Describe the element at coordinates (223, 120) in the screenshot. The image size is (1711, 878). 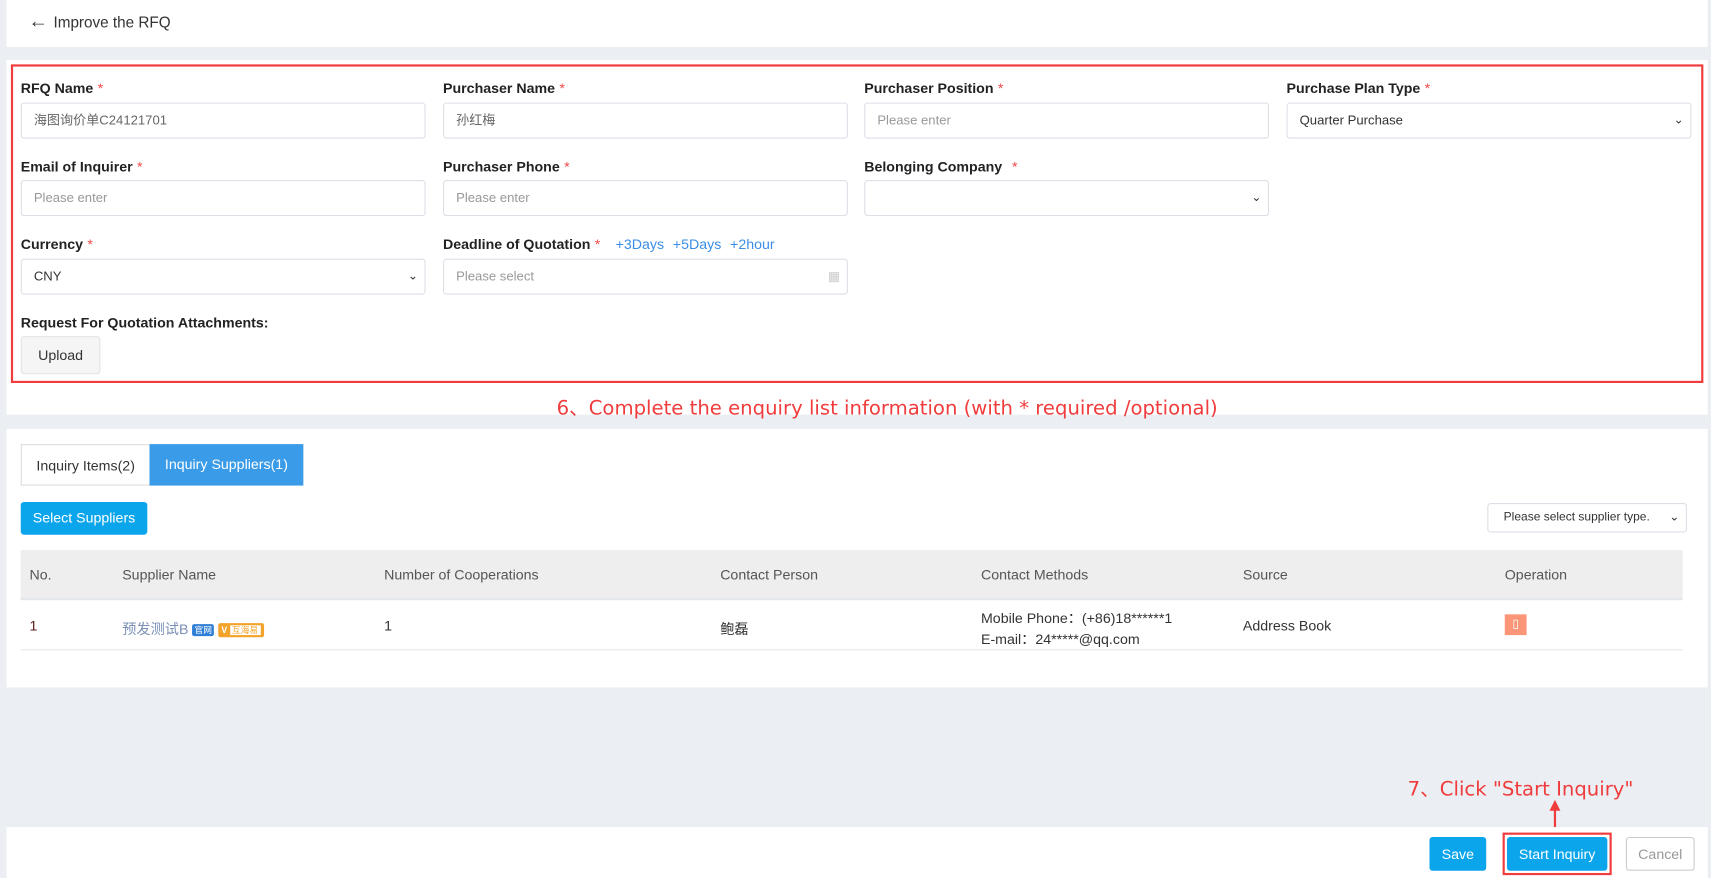
I see `rfq-name-input: 海图询价单C24121701` at that location.